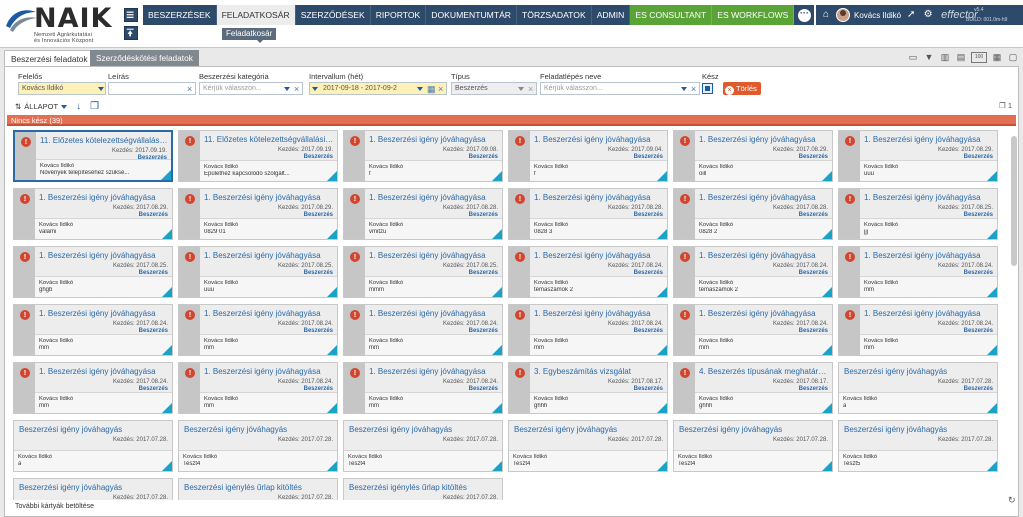  I want to click on load-more-cards: További kártyák betöltése, so click(54, 506).